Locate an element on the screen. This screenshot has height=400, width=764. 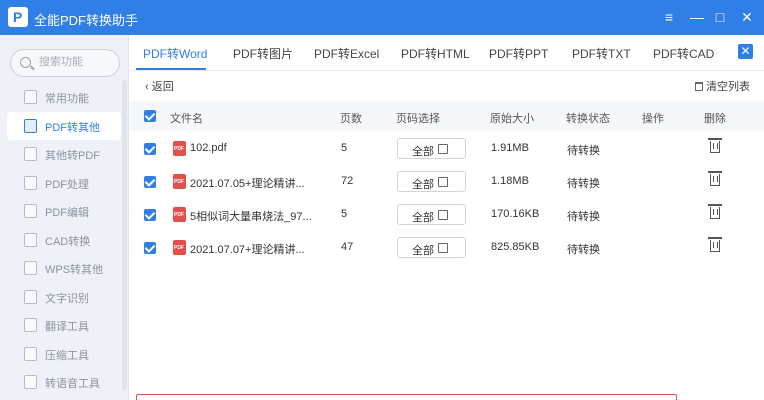
compress-icon is located at coordinates (30, 353).